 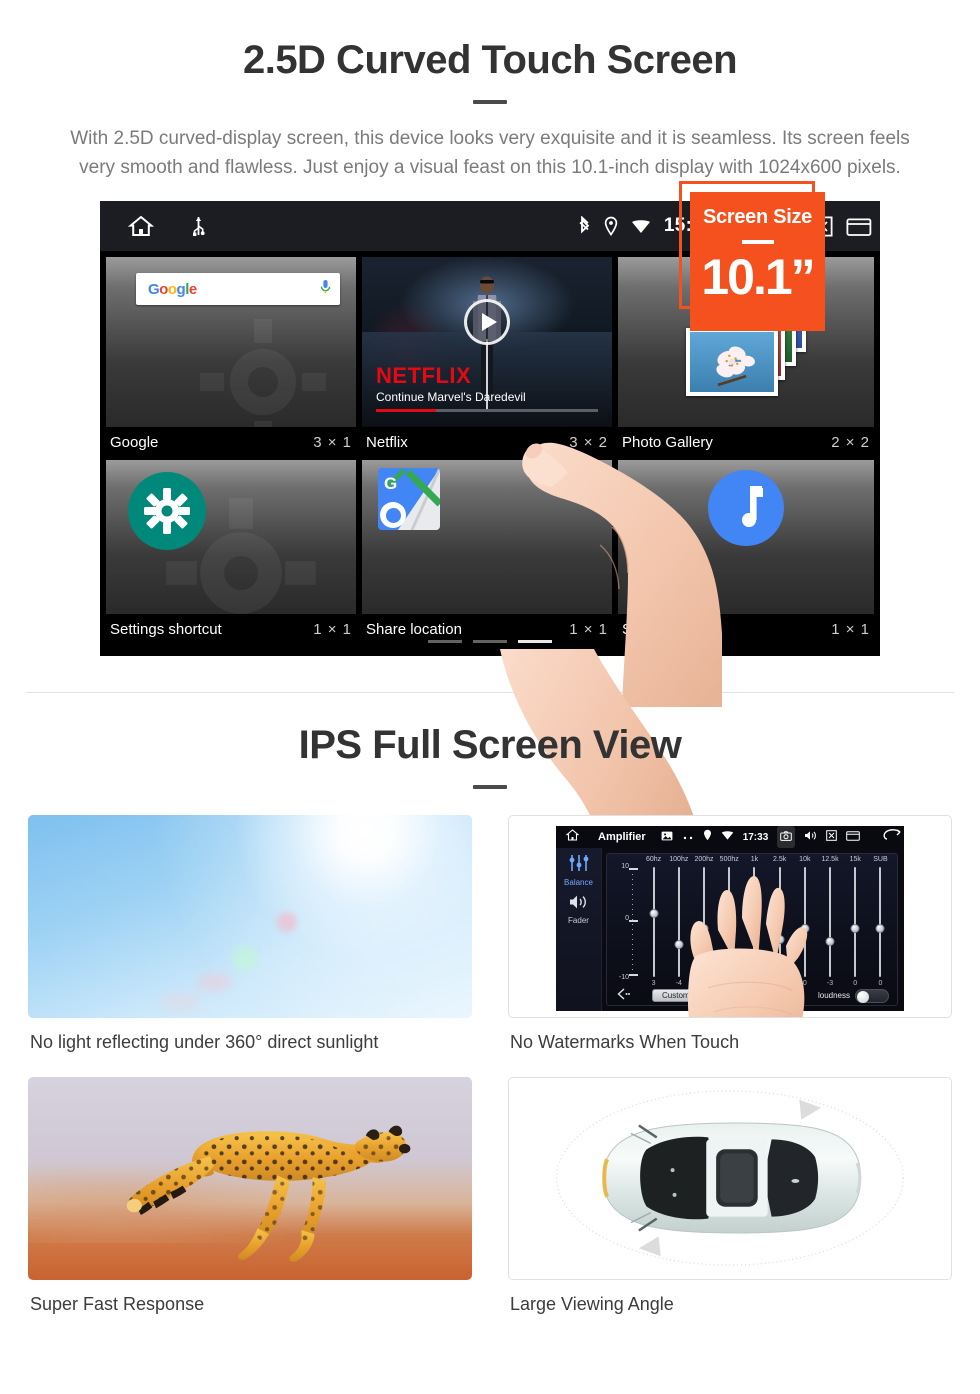 I want to click on widget-dims: 3 × 2, so click(x=589, y=442).